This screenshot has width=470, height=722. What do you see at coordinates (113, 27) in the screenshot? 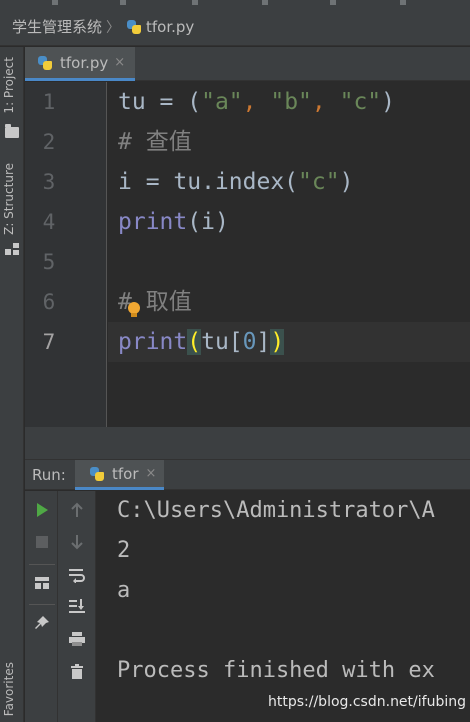
I see `chevron-right-icon: 〉` at bounding box center [113, 27].